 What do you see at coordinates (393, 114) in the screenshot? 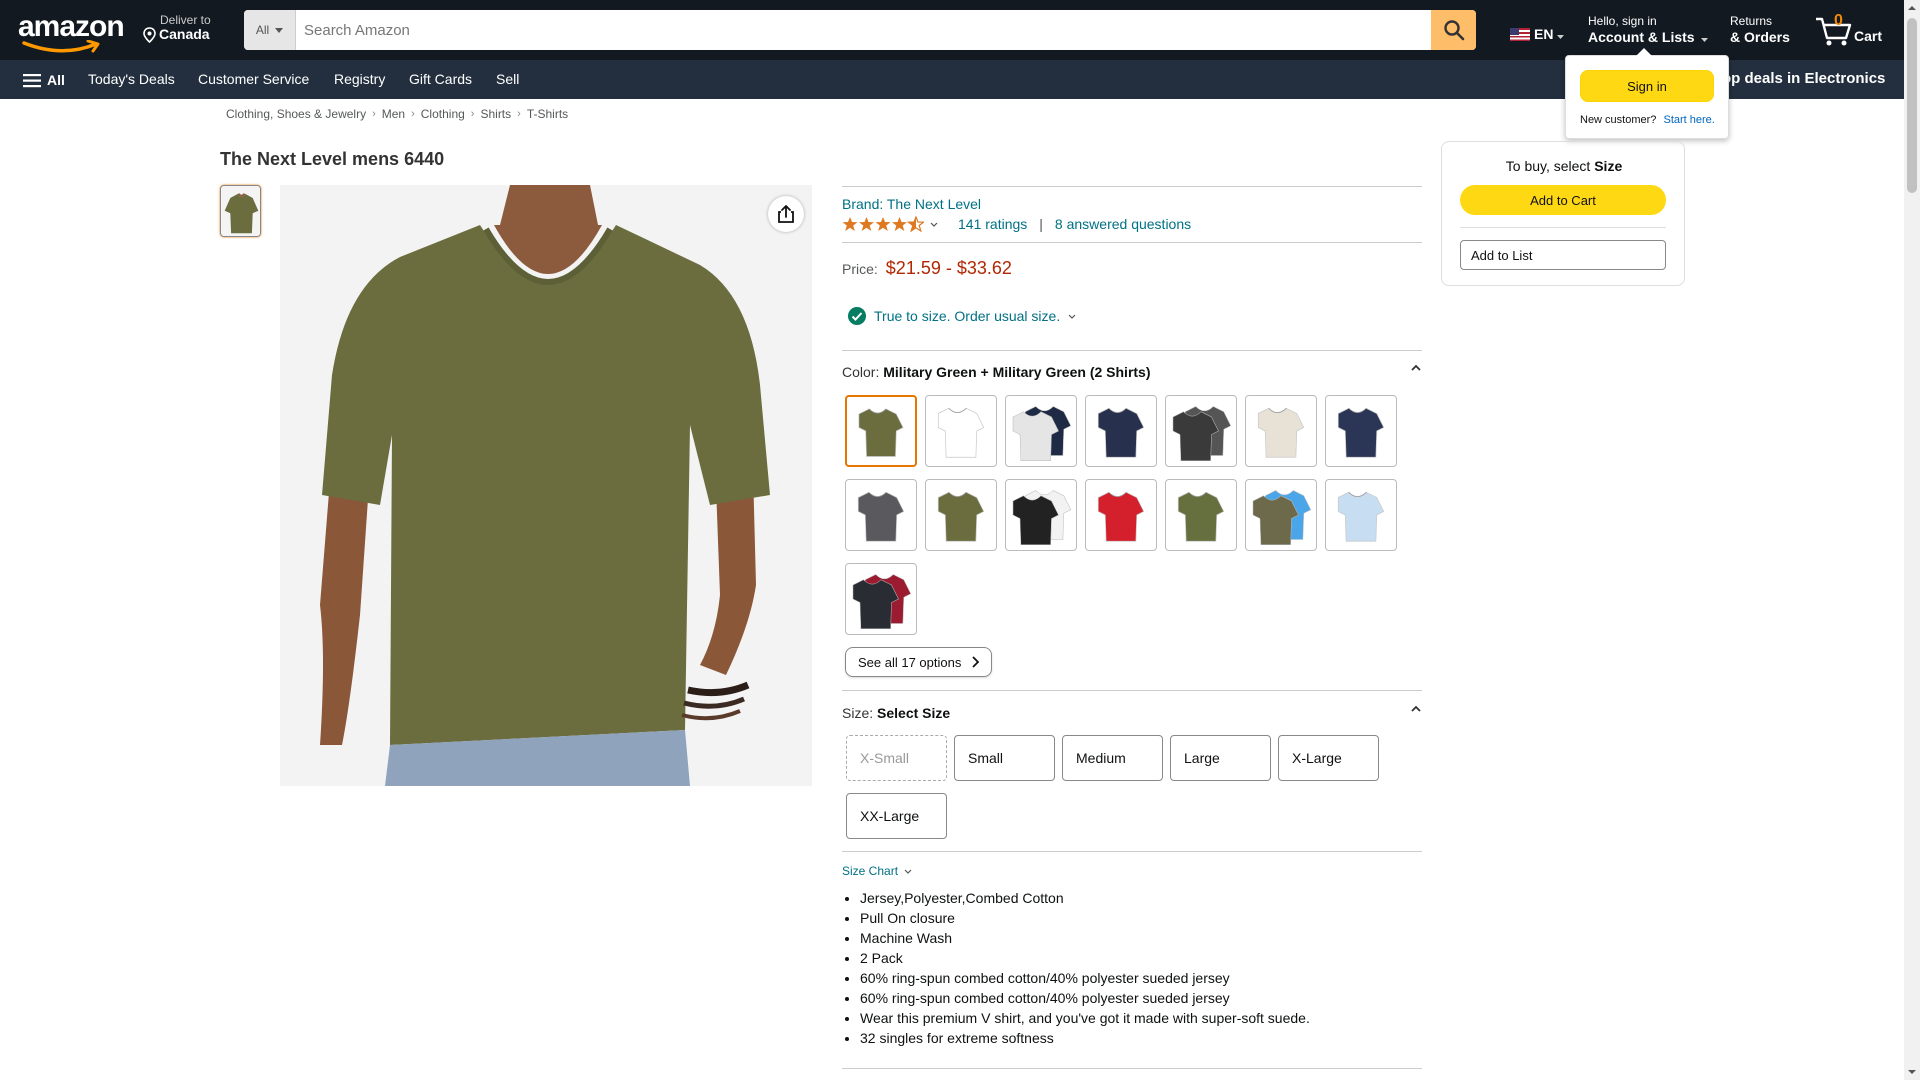
I see `breadcrumb-item: Men` at bounding box center [393, 114].